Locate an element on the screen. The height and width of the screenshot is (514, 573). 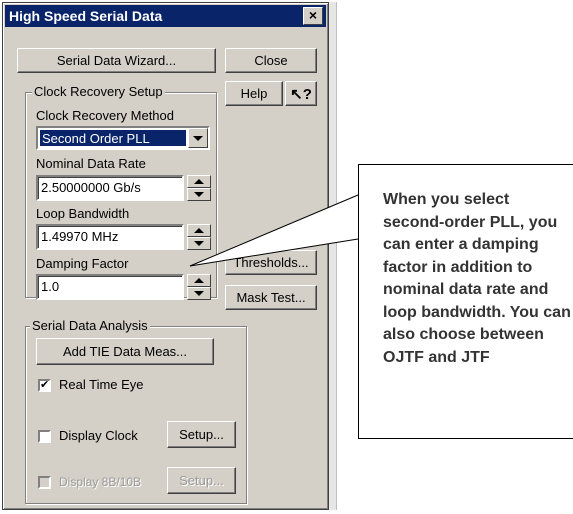
nominal-data-rate-spinner is located at coordinates (199, 188).